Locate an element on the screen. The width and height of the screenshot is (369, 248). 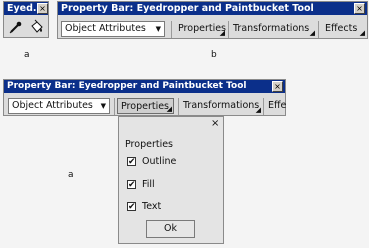
property-bar-main-close-button: × is located at coordinates (277, 86).